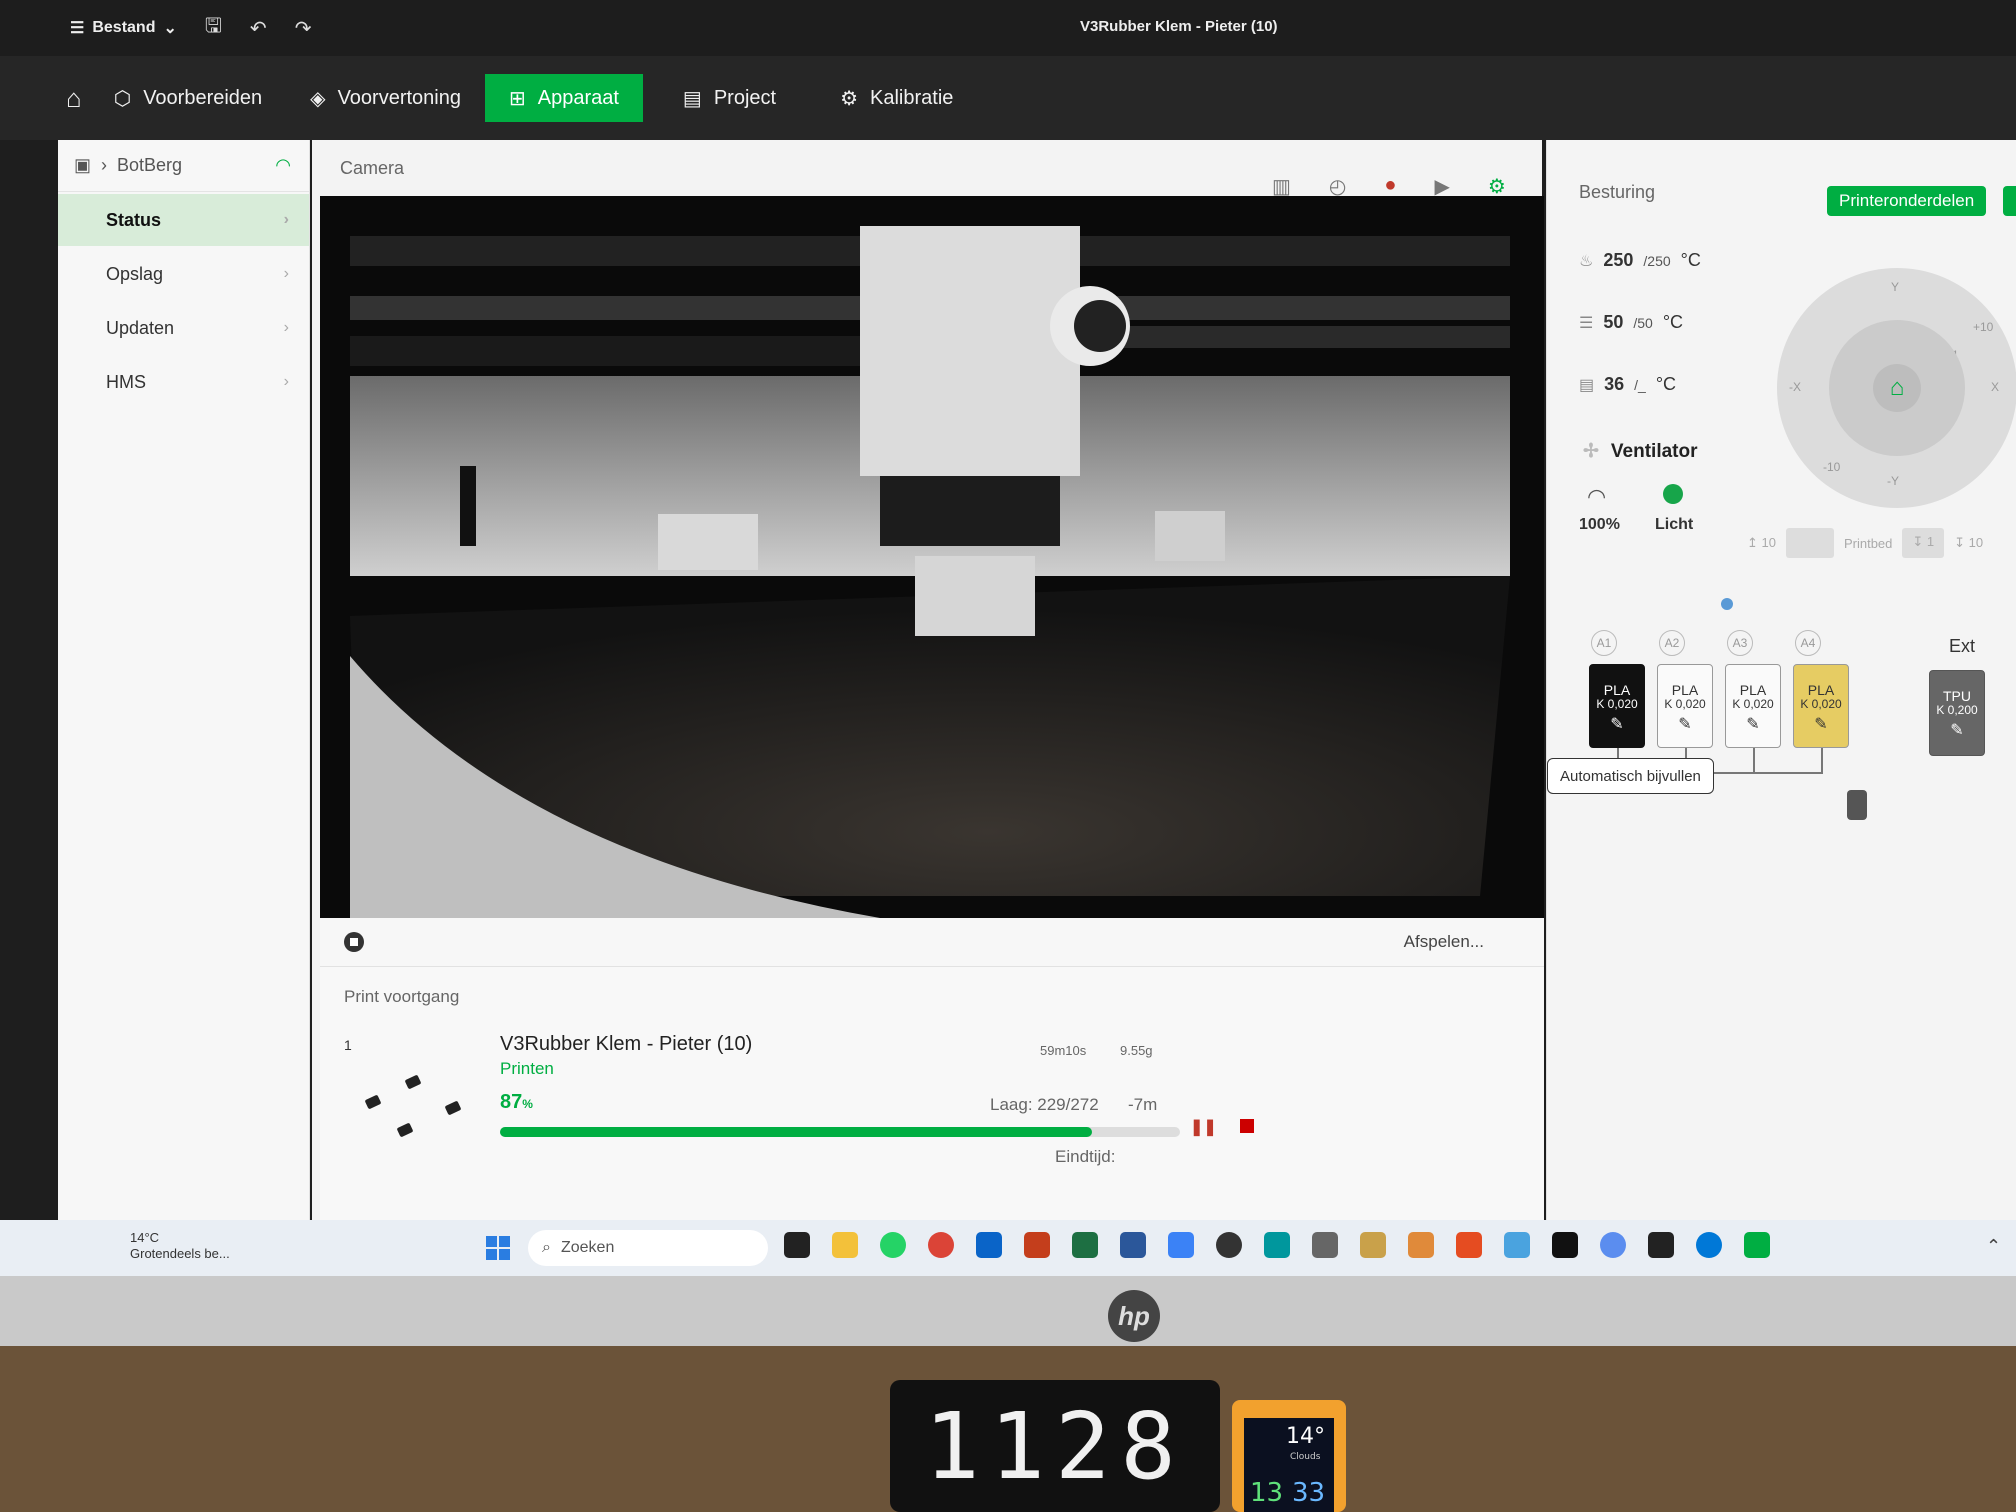 The height and width of the screenshot is (1512, 2016). I want to click on pause-button: ❚❚, so click(1203, 1127).